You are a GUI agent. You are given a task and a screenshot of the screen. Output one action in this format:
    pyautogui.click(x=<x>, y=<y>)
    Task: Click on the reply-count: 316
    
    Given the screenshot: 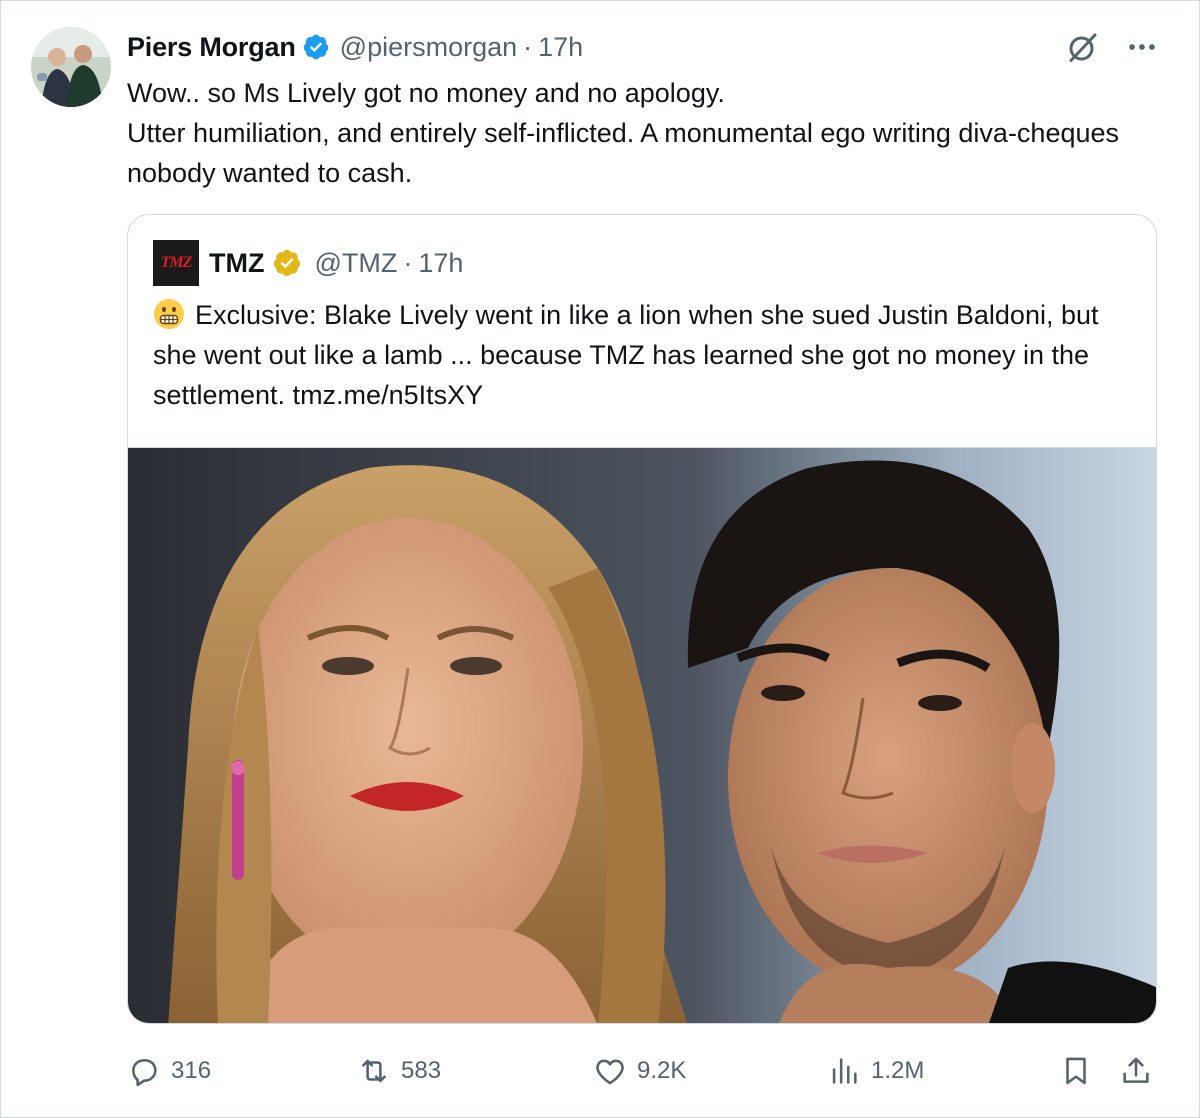 What is the action you would take?
    pyautogui.click(x=191, y=1070)
    